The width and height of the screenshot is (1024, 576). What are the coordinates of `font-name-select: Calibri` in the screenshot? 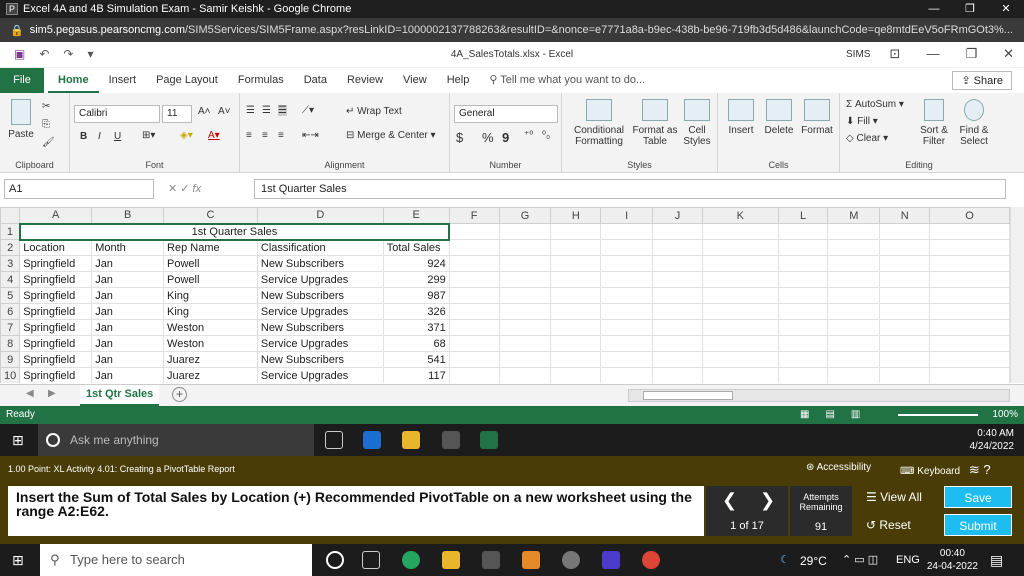 It's located at (117, 114).